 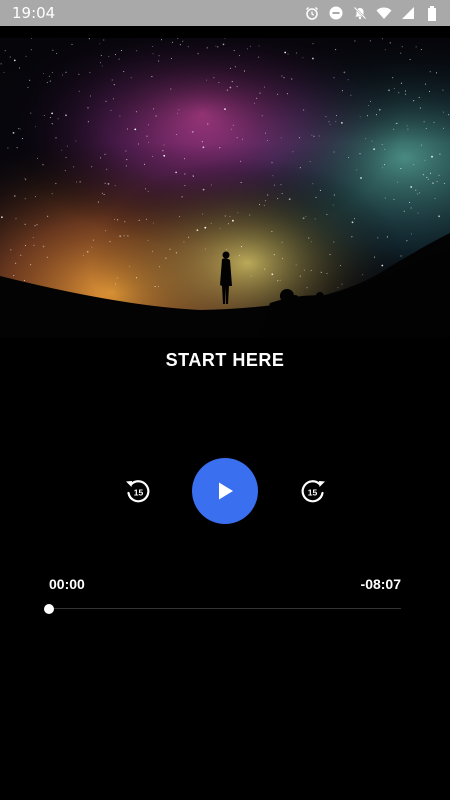 I want to click on dnd-icon, so click(x=336, y=13).